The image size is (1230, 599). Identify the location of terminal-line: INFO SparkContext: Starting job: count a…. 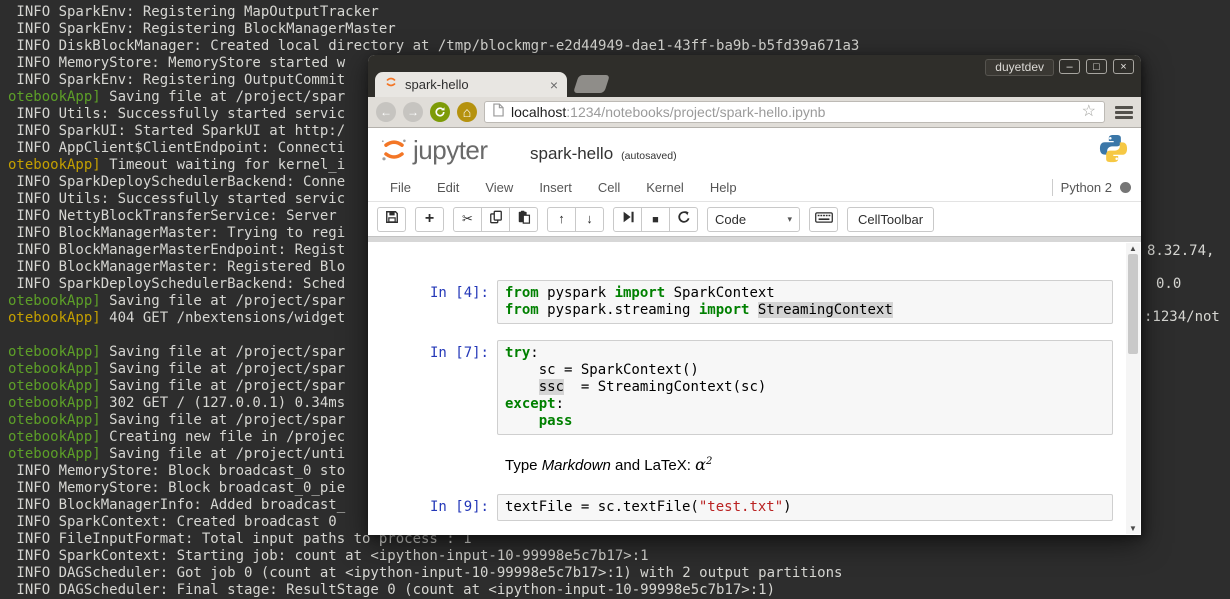
(328, 556).